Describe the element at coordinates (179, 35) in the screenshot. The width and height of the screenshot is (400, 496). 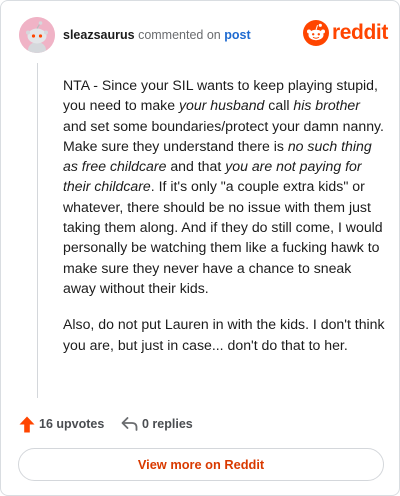
I see `commented-on-text: commented on` at that location.